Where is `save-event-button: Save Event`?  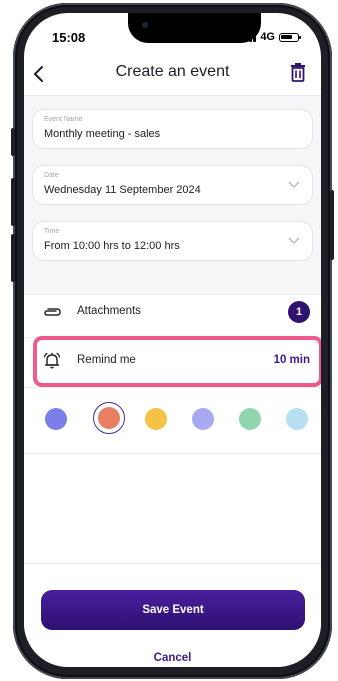
save-event-button: Save Event is located at coordinates (173, 610).